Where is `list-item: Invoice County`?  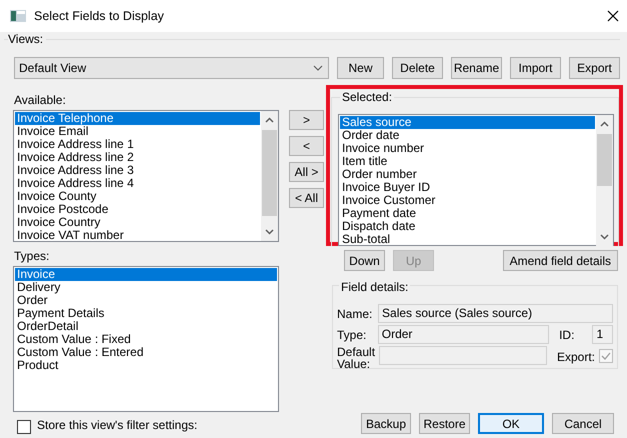
list-item: Invoice County is located at coordinates (137, 196).